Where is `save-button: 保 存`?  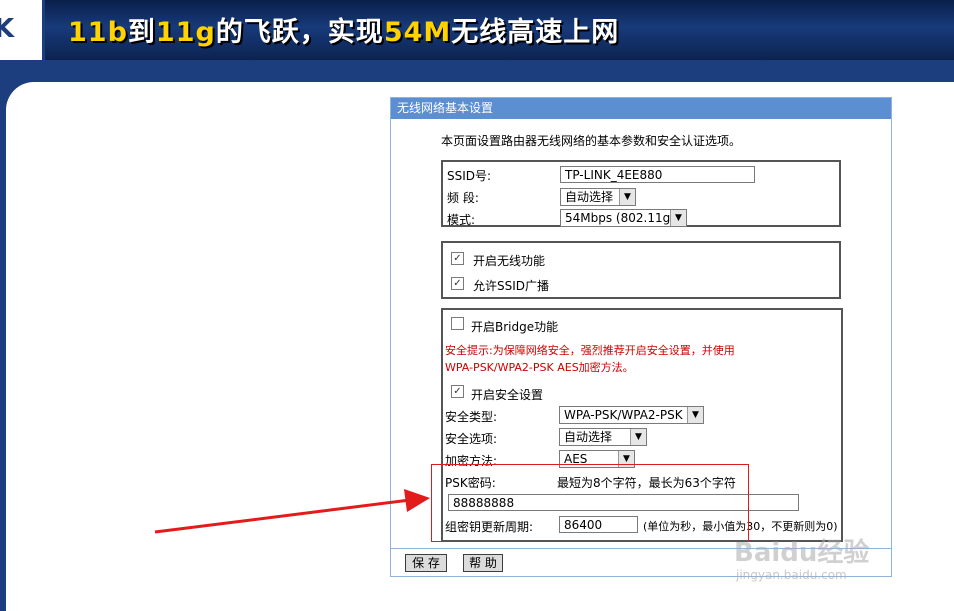
save-button: 保 存 is located at coordinates (426, 563).